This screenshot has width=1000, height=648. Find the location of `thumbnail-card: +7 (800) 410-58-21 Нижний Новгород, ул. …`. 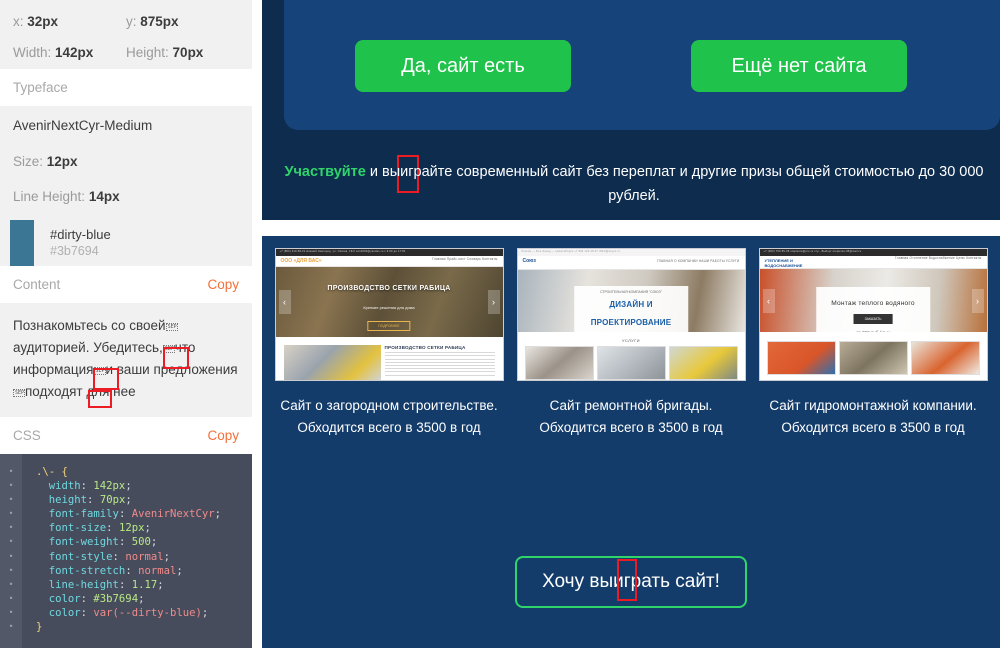

thumbnail-card: +7 (800) 410-58-21 Нижний Новгород, ул. … is located at coordinates (389, 343).